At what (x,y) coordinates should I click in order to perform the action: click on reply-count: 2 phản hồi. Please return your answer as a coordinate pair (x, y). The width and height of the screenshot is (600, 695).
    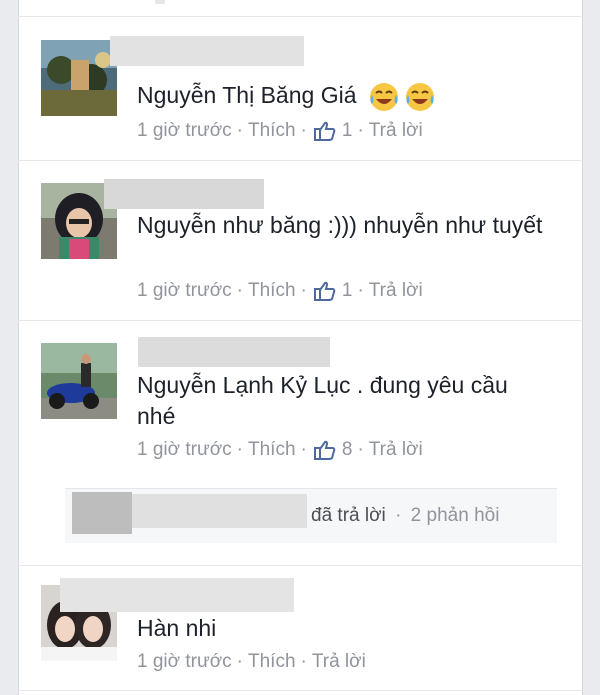
    Looking at the image, I should click on (455, 515).